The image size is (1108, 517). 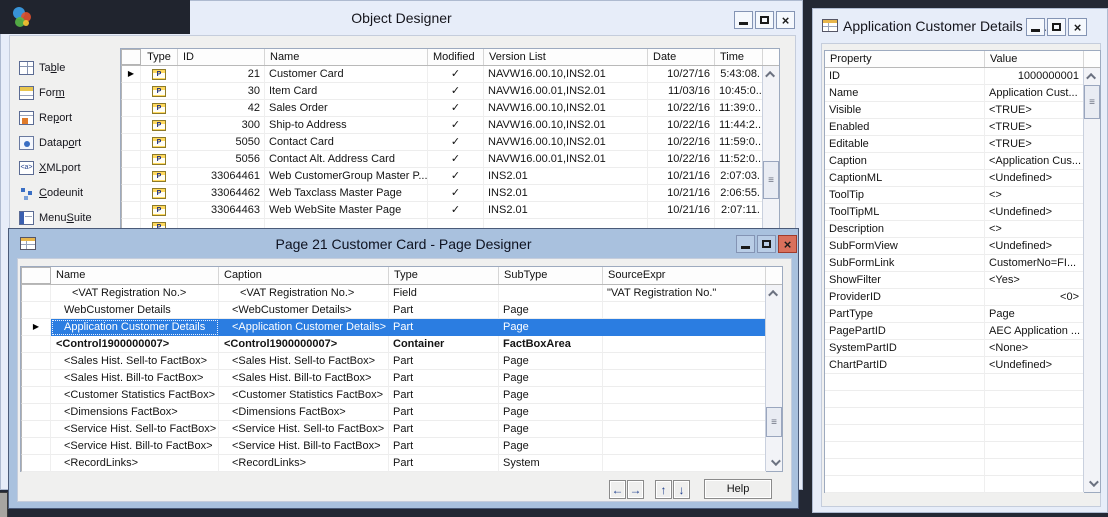 What do you see at coordinates (70, 118) in the screenshot?
I see `sidebar-item-object-type: Report` at bounding box center [70, 118].